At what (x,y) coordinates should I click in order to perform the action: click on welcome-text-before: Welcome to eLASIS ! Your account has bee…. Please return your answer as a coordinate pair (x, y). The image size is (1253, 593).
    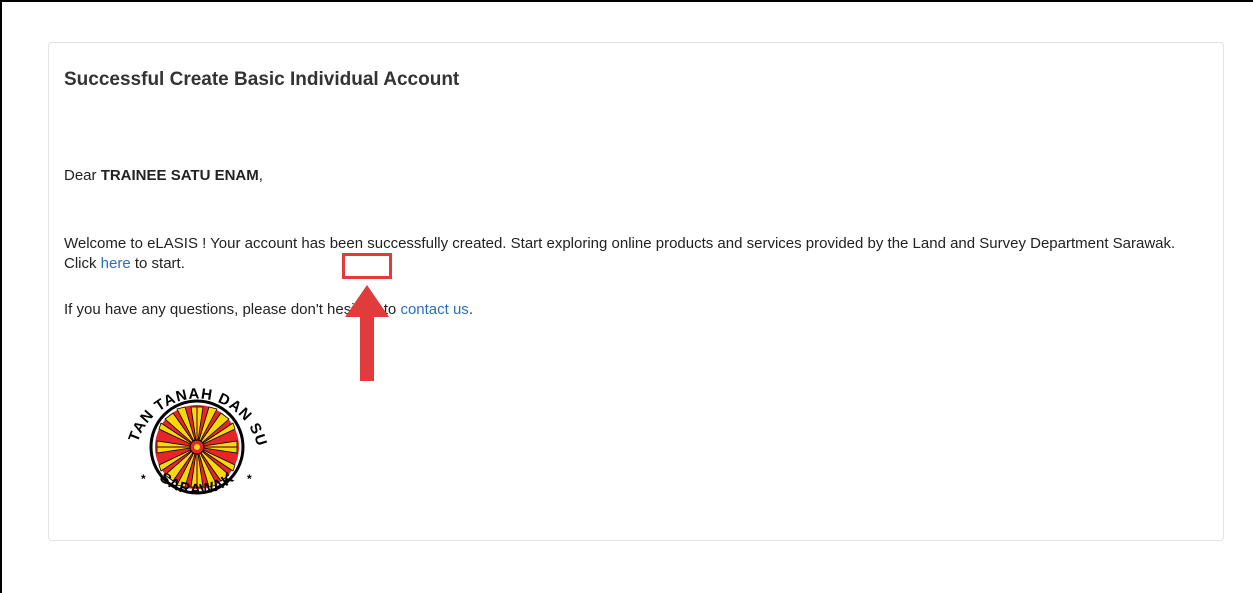
    Looking at the image, I should click on (620, 253).